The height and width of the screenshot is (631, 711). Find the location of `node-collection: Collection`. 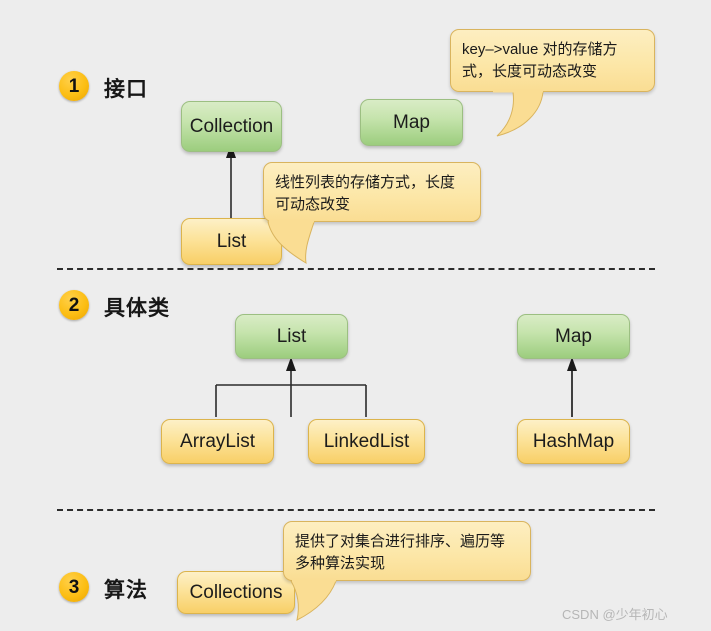

node-collection: Collection is located at coordinates (231, 126).